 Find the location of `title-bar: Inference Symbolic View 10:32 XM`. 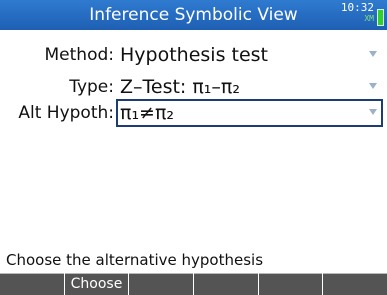

title-bar: Inference Symbolic View 10:32 XM is located at coordinates (193, 15).